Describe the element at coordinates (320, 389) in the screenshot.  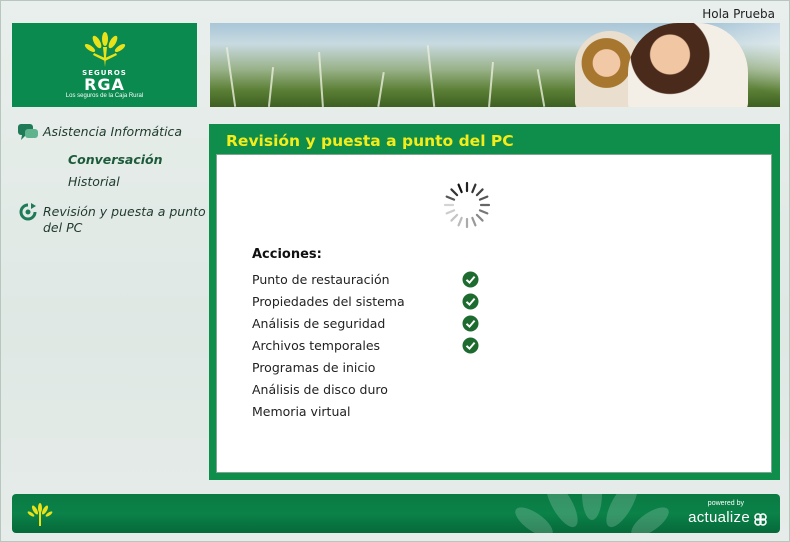
I see `action-label: Análisis de disco duro` at that location.